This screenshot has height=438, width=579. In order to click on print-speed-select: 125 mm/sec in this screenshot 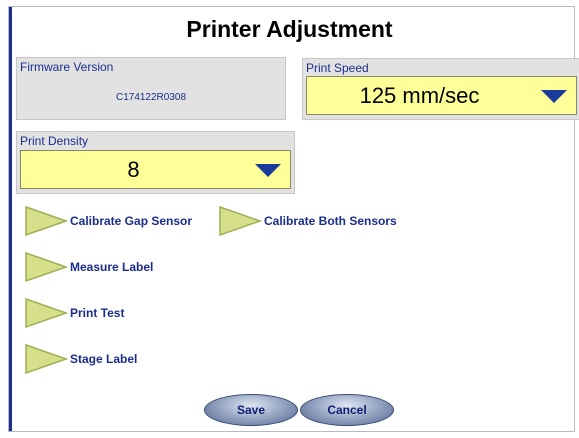, I will do `click(441, 95)`.